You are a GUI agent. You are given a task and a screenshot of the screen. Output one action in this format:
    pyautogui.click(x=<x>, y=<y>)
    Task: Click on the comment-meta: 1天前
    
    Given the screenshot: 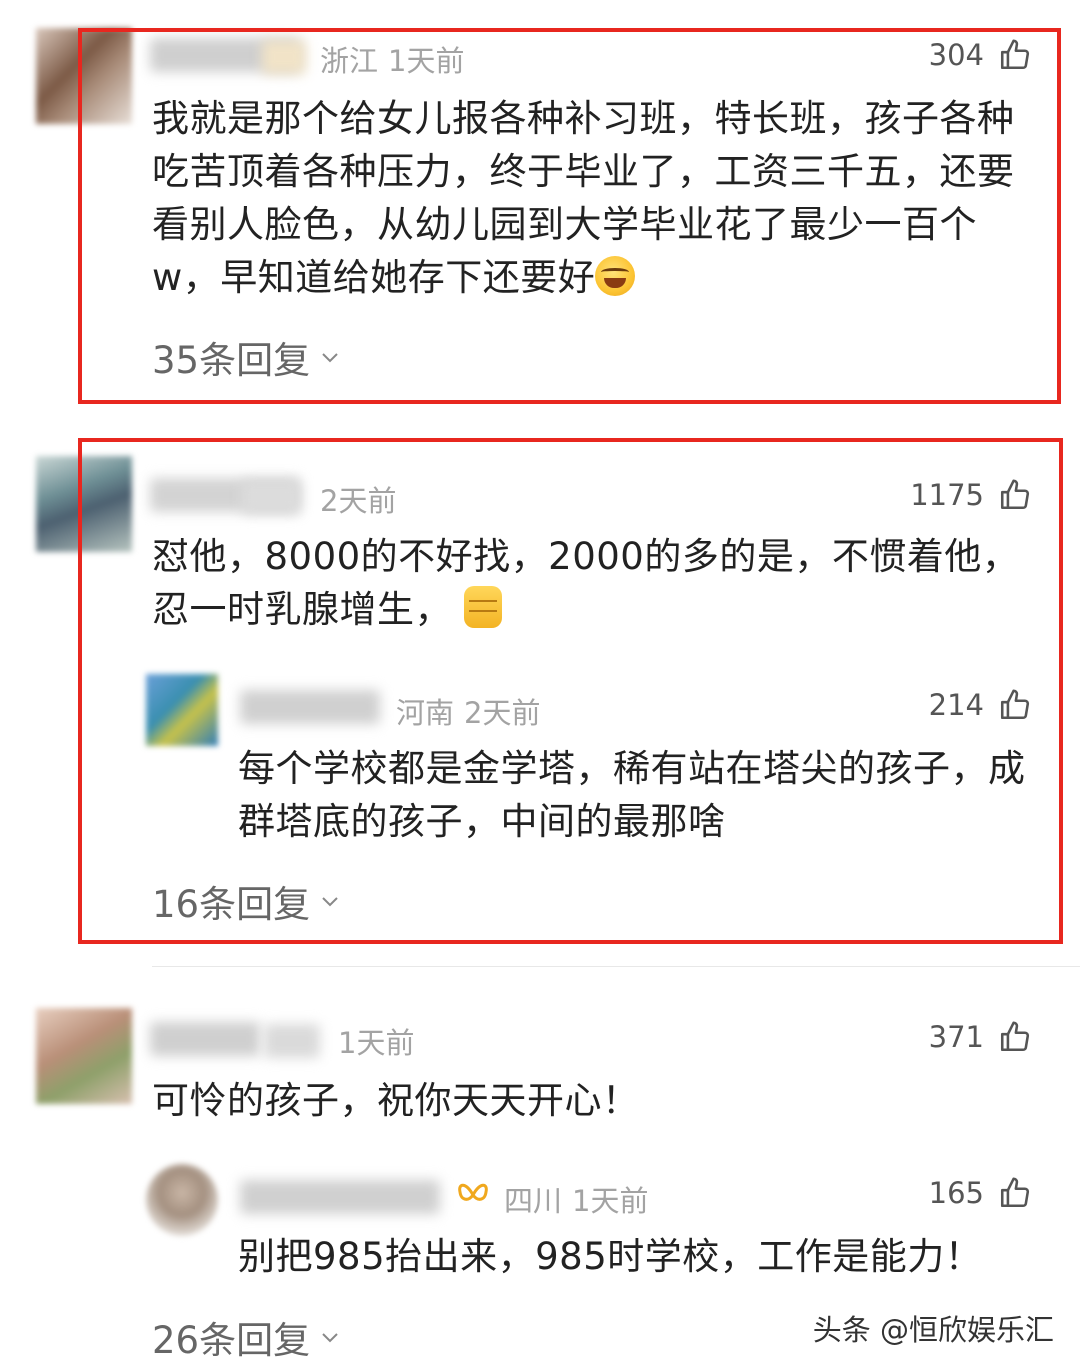 What is the action you would take?
    pyautogui.click(x=376, y=1041)
    